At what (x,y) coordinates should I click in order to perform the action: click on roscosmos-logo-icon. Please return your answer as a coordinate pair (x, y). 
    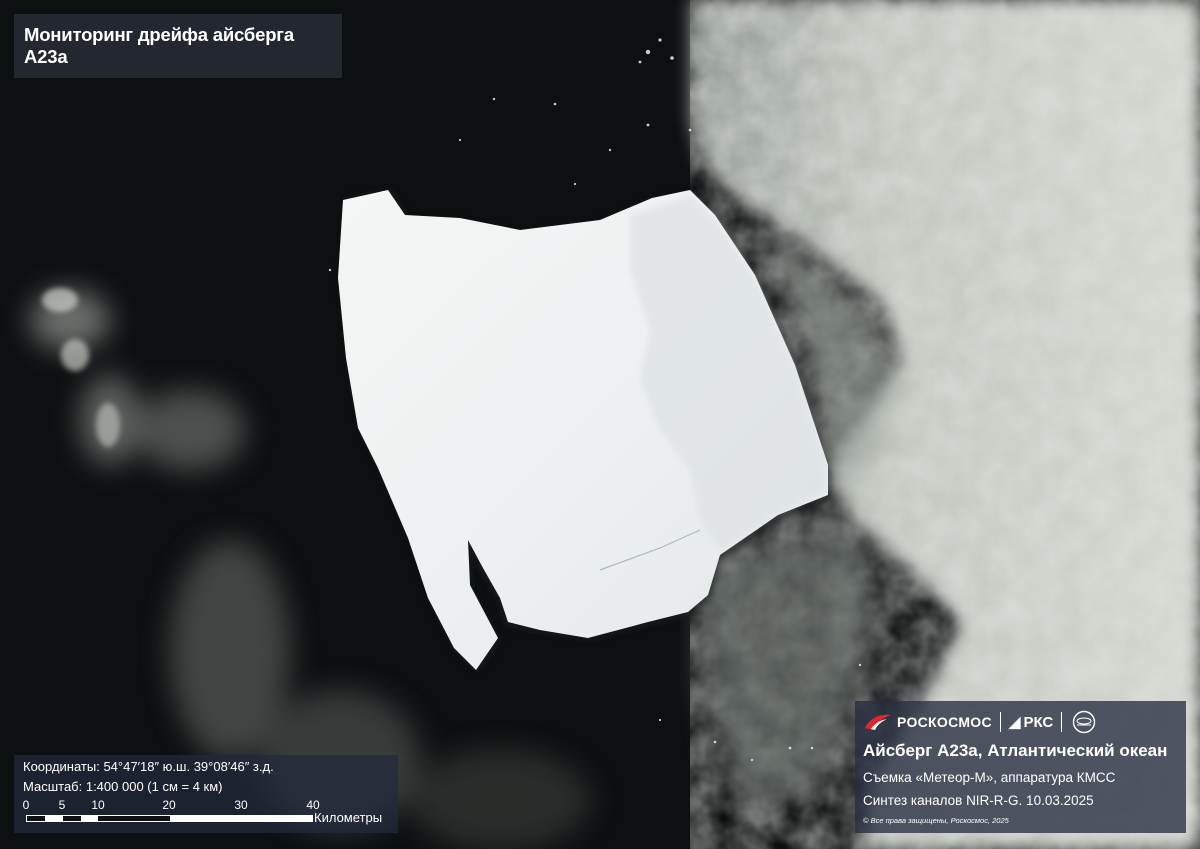
    Looking at the image, I should click on (878, 722).